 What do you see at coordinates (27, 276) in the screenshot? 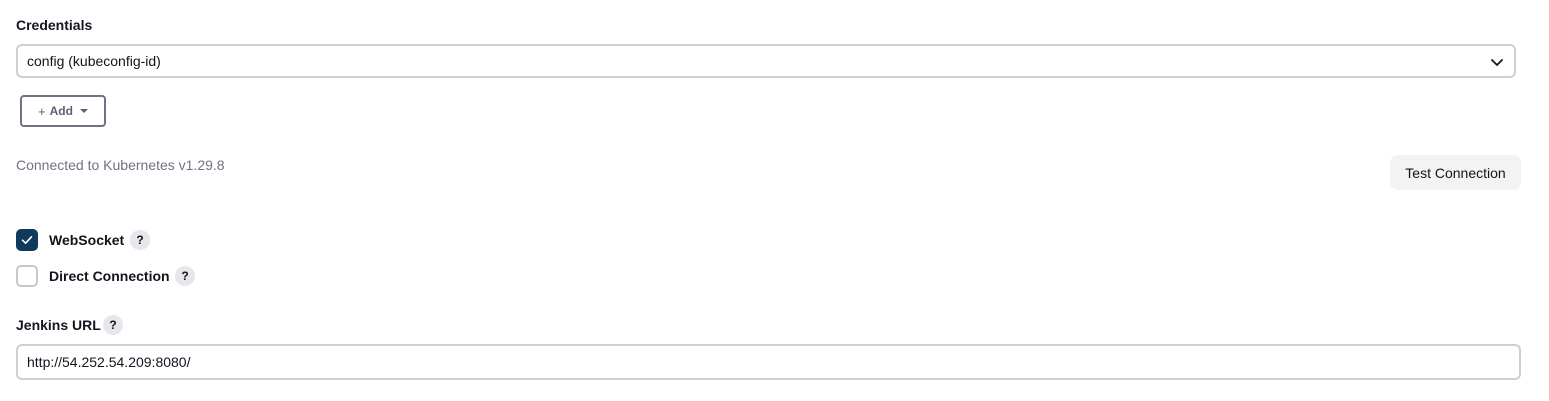
I see `direct-connection-checkbox` at bounding box center [27, 276].